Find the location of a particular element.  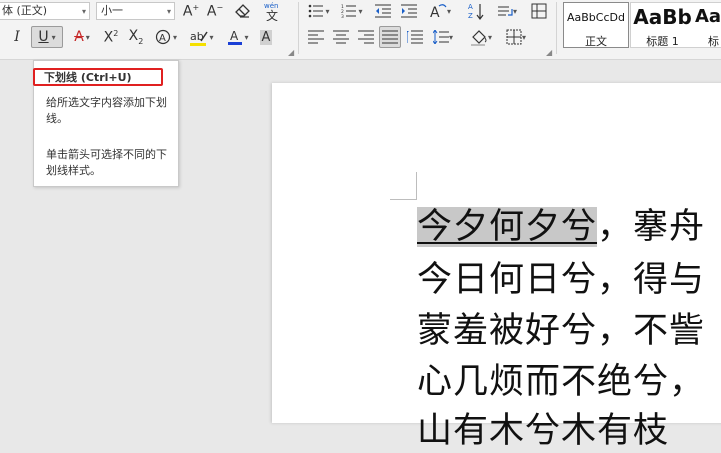

eraser-icon is located at coordinates (242, 11).